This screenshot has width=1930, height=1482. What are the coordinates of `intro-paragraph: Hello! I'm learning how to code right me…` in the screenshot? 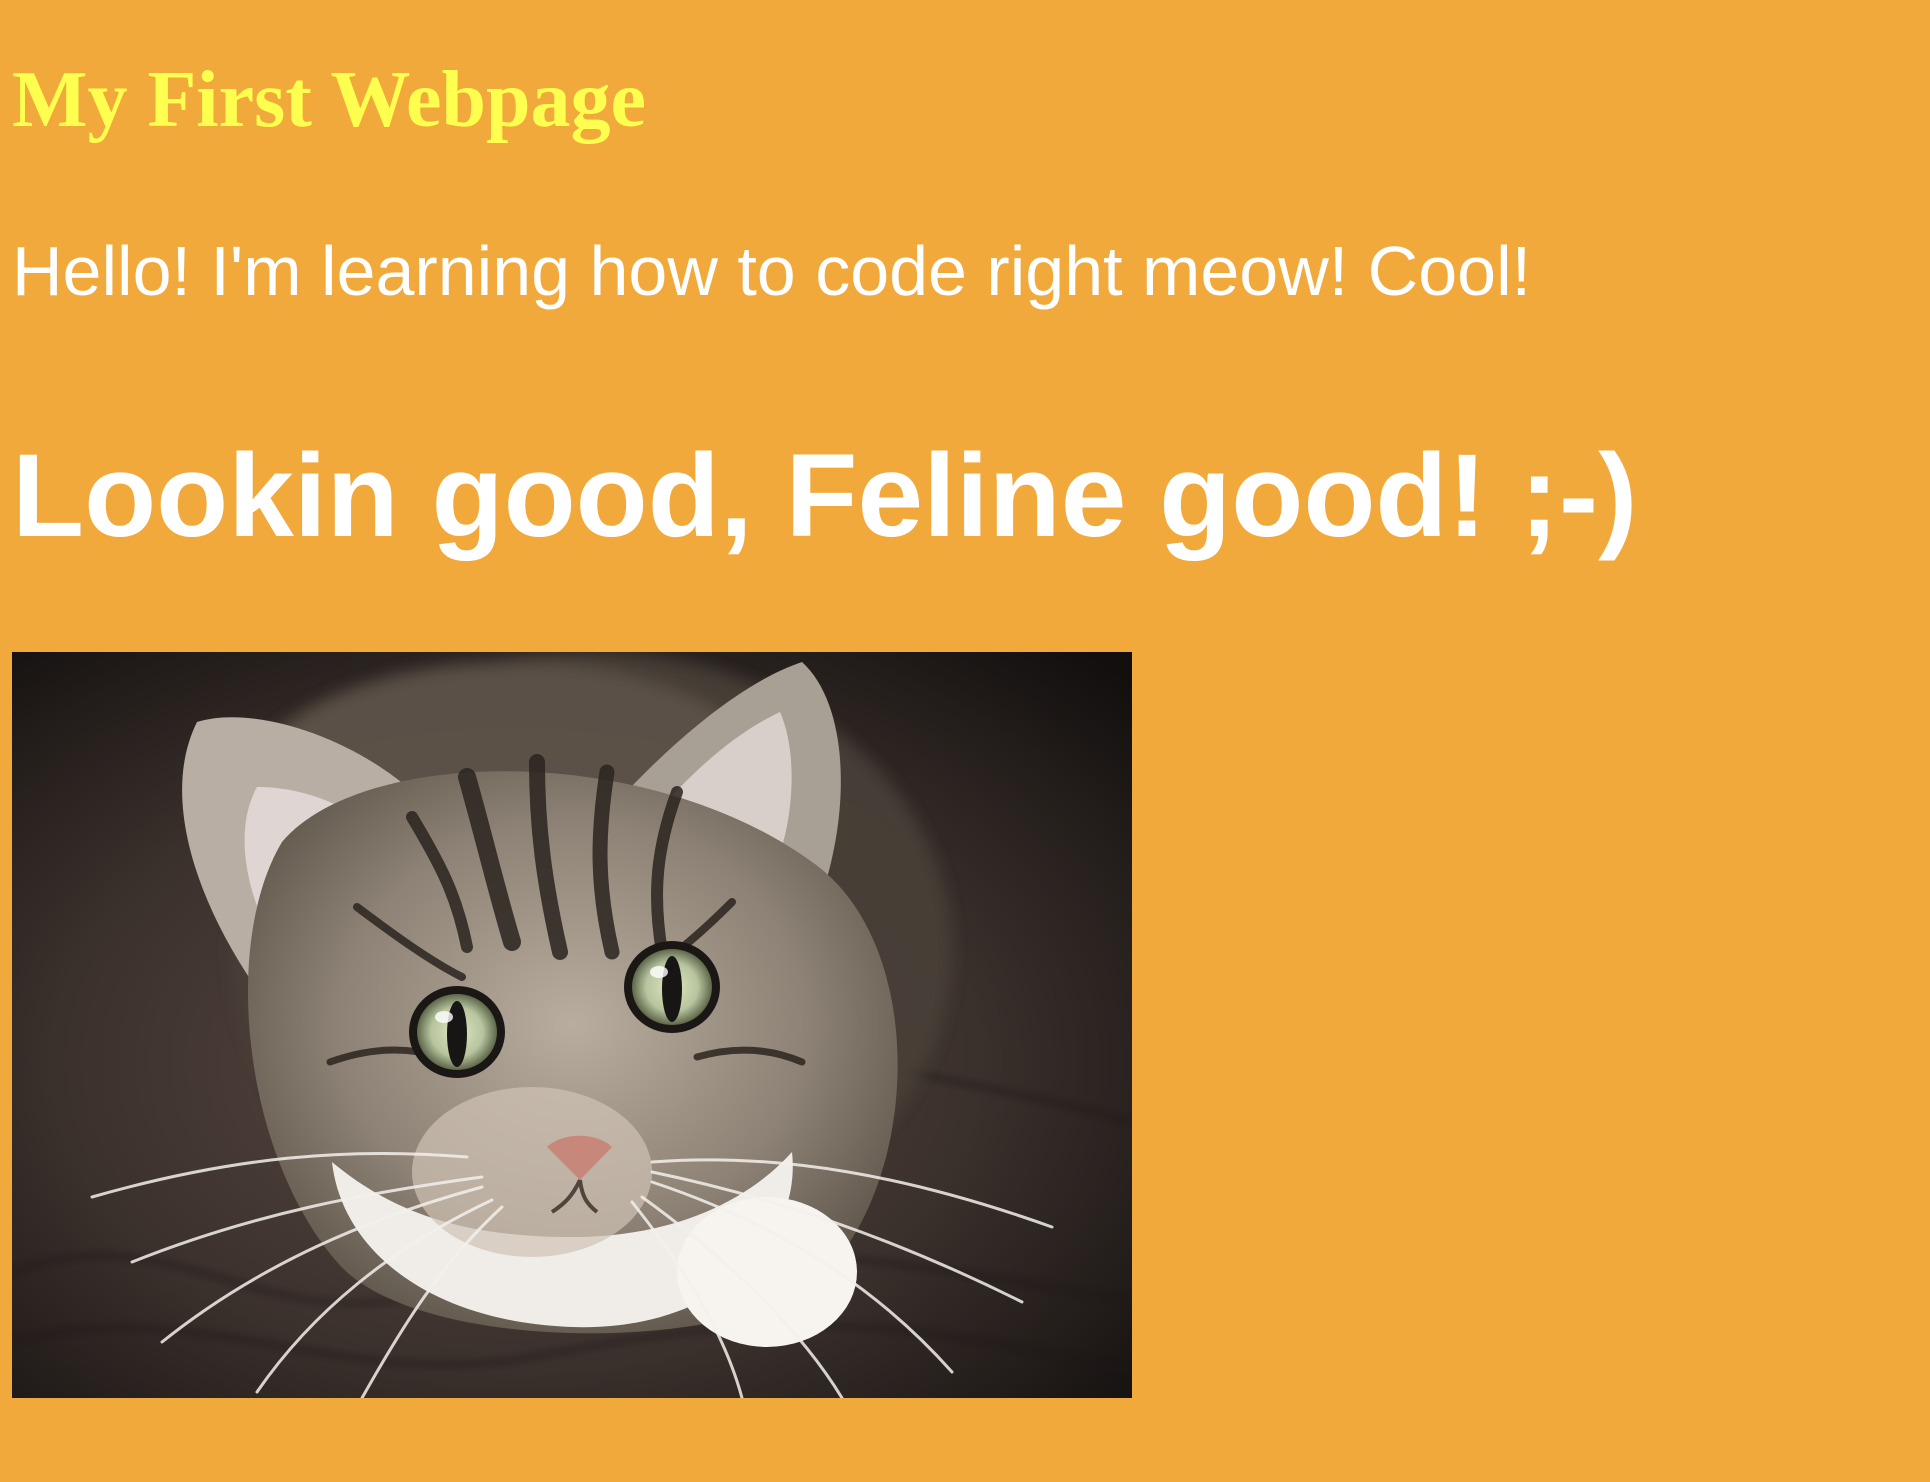 It's located at (772, 271).